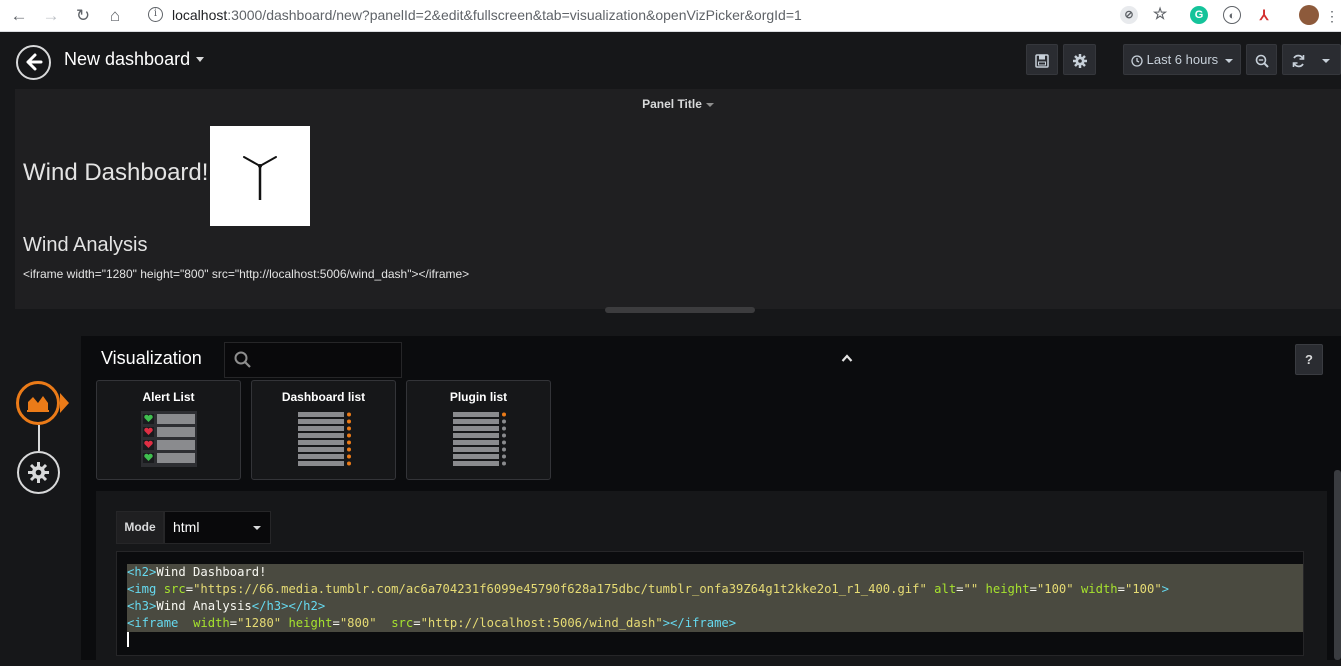  Describe the element at coordinates (1298, 60) in the screenshot. I see `refresh-icon` at that location.